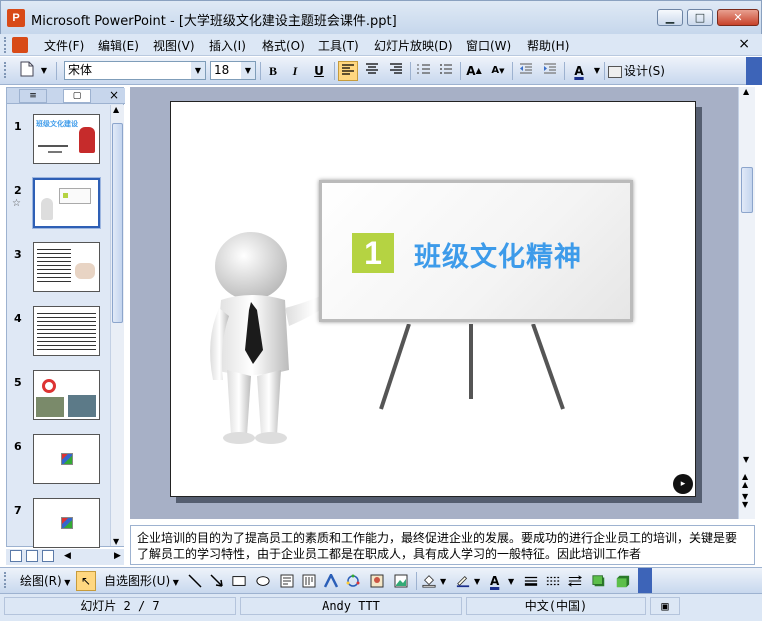 The width and height of the screenshot is (762, 621). What do you see at coordinates (20, 45) in the screenshot?
I see `document-icon` at bounding box center [20, 45].